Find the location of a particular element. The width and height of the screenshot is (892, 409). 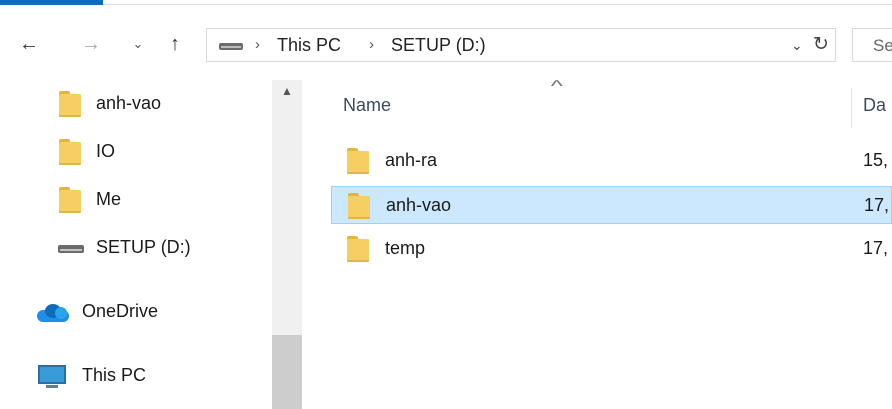

recent-locations-button: ⌄ is located at coordinates (138, 44).